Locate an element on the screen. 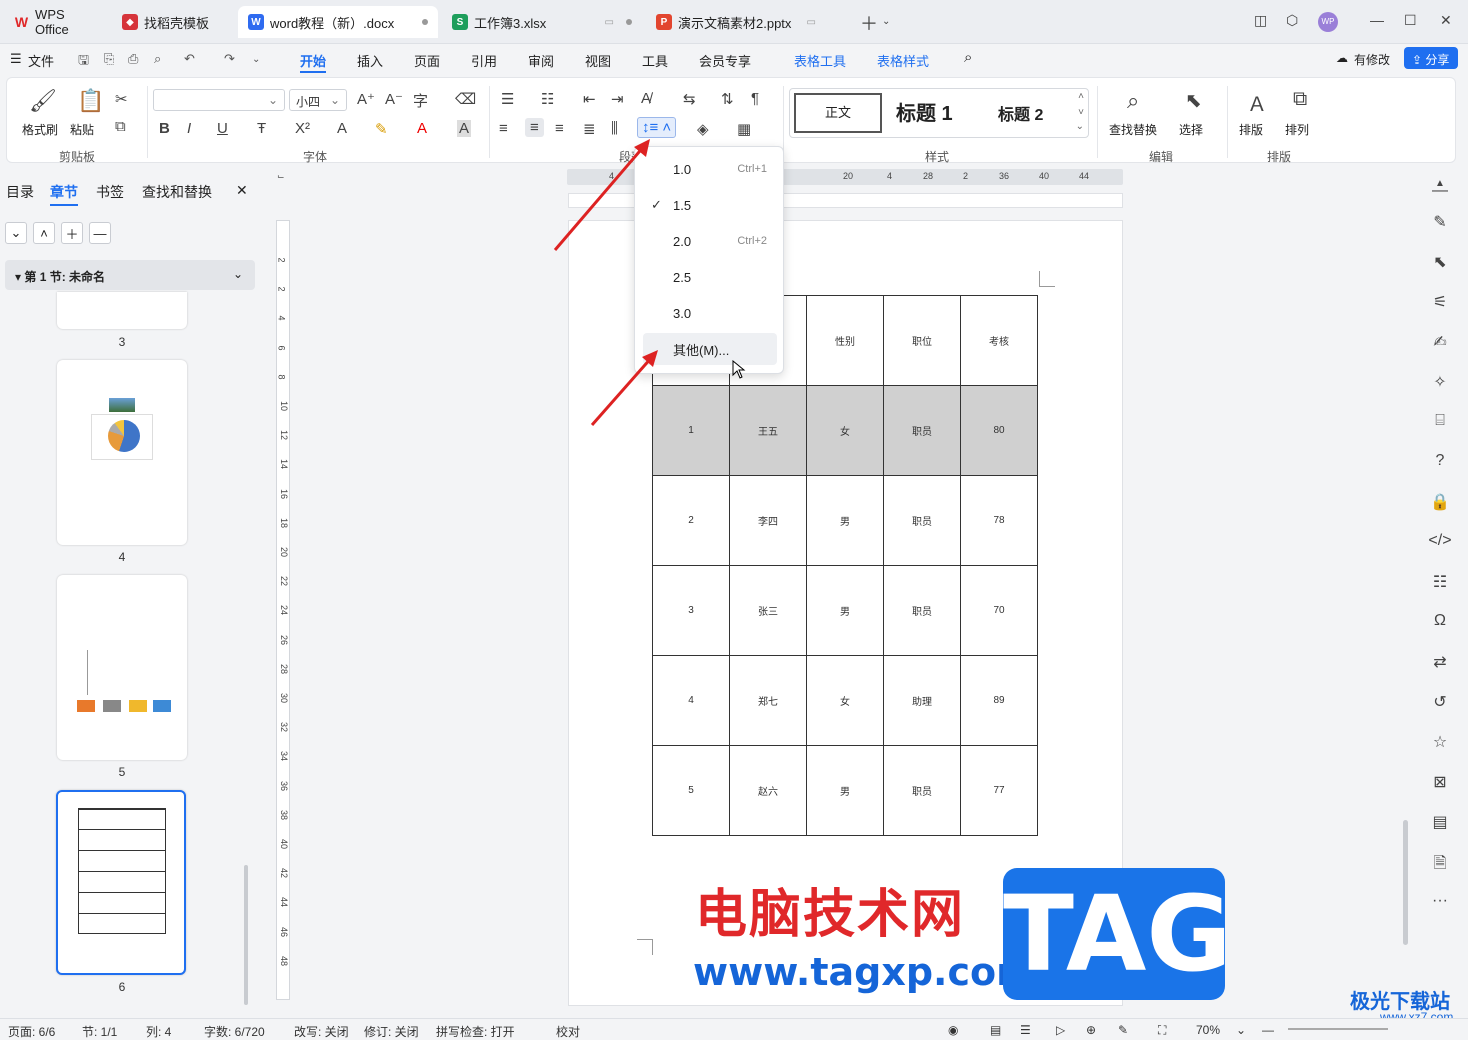 The height and width of the screenshot is (1040, 1468). find-replace-icon: ⌕ is located at coordinates (1133, 101).